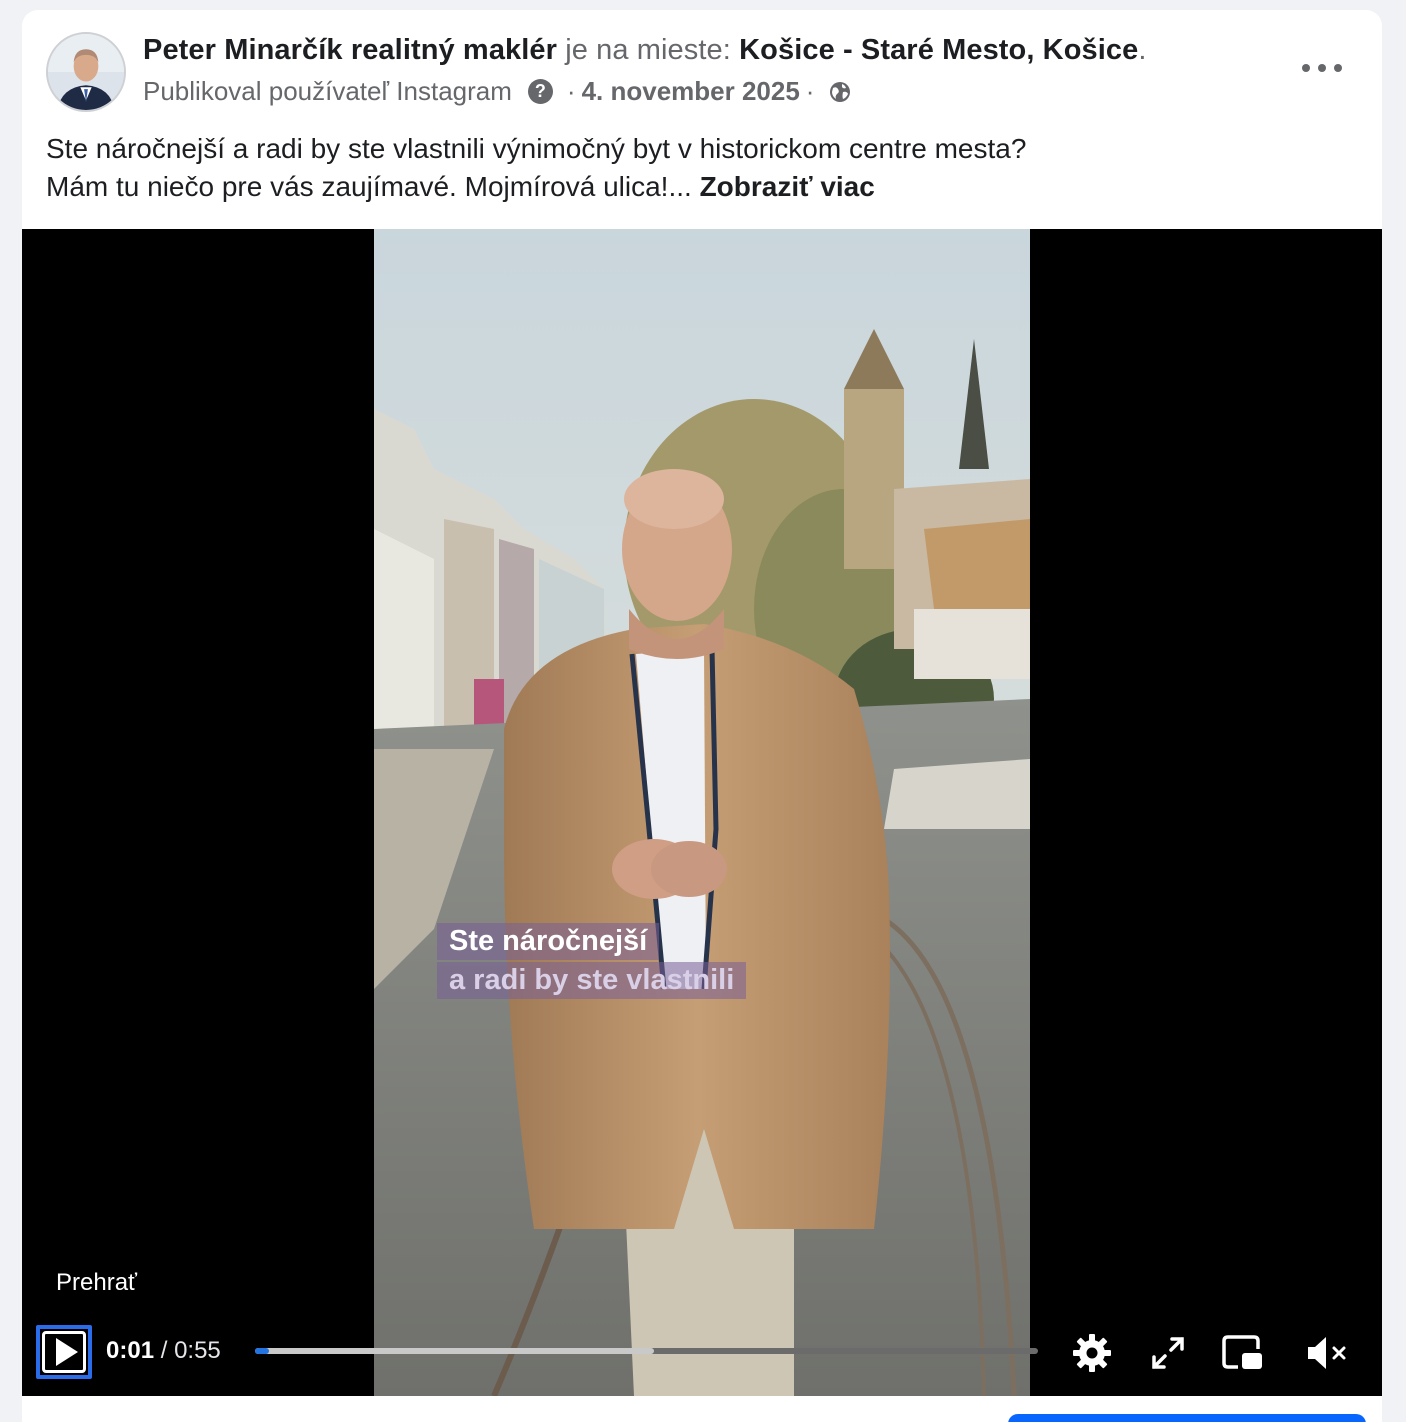 This screenshot has height=1422, width=1406. What do you see at coordinates (262, 1351) in the screenshot?
I see `progress-played` at bounding box center [262, 1351].